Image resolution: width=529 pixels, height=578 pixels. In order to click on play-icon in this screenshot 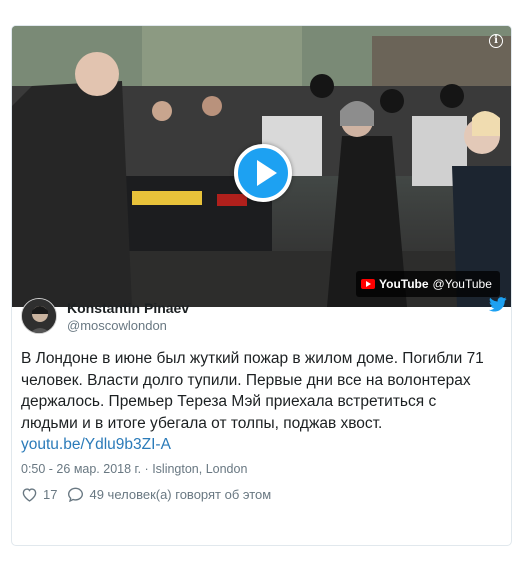, I will do `click(267, 173)`.